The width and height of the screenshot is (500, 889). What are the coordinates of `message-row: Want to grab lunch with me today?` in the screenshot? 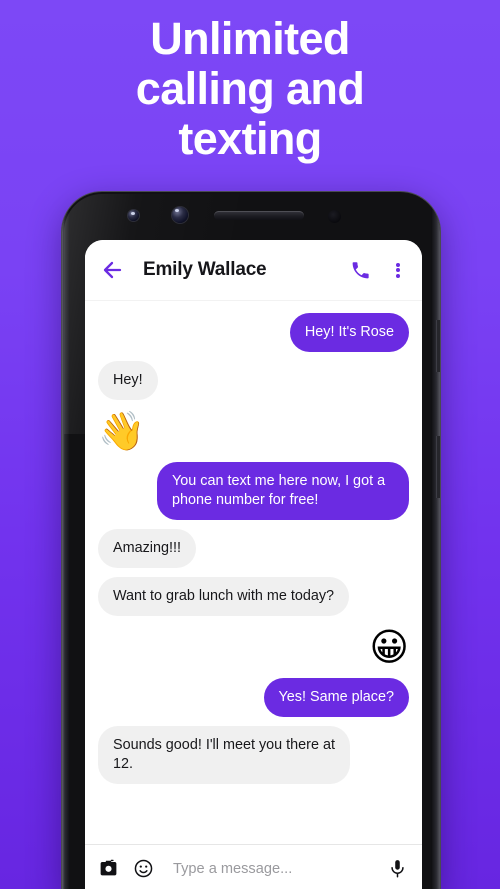 It's located at (253, 596).